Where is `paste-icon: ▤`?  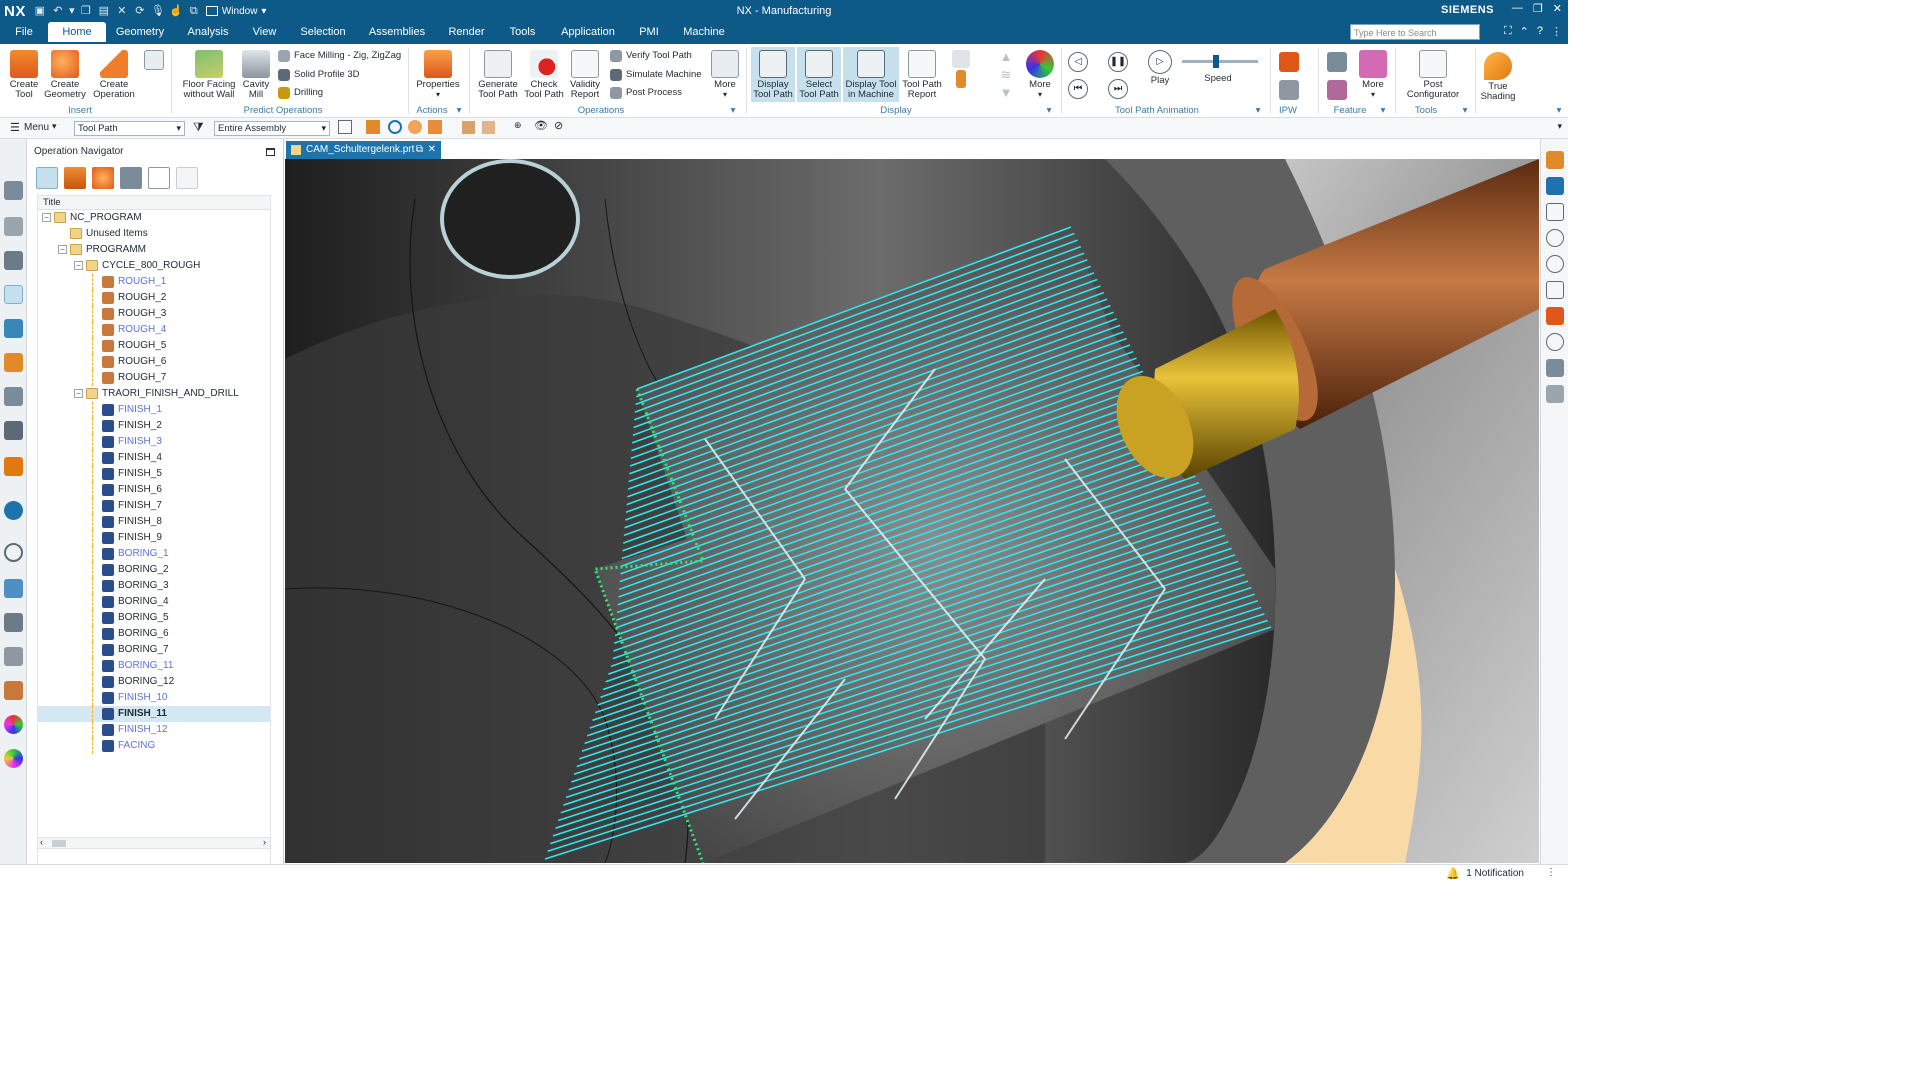
paste-icon: ▤ is located at coordinates (104, 11).